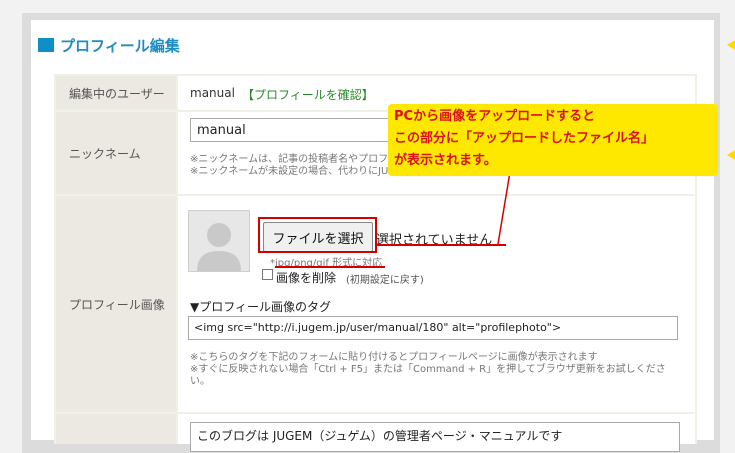 Image resolution: width=735 pixels, height=453 pixels. What do you see at coordinates (219, 247) in the screenshot?
I see `avatar-silhouette-icon` at bounding box center [219, 247].